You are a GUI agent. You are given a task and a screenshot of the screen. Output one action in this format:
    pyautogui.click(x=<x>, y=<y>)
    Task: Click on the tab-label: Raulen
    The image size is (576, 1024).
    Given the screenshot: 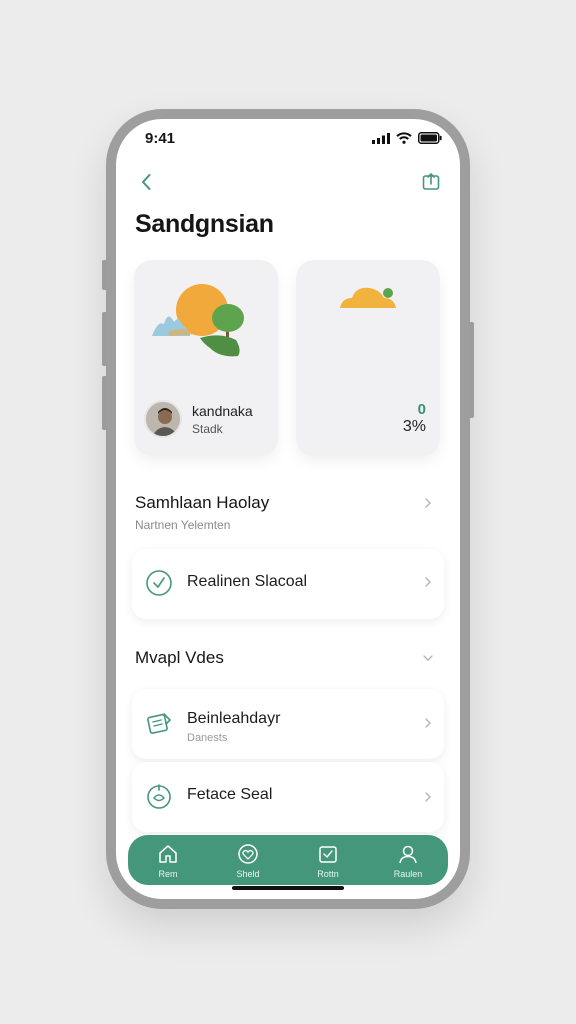 What is the action you would take?
    pyautogui.click(x=408, y=874)
    